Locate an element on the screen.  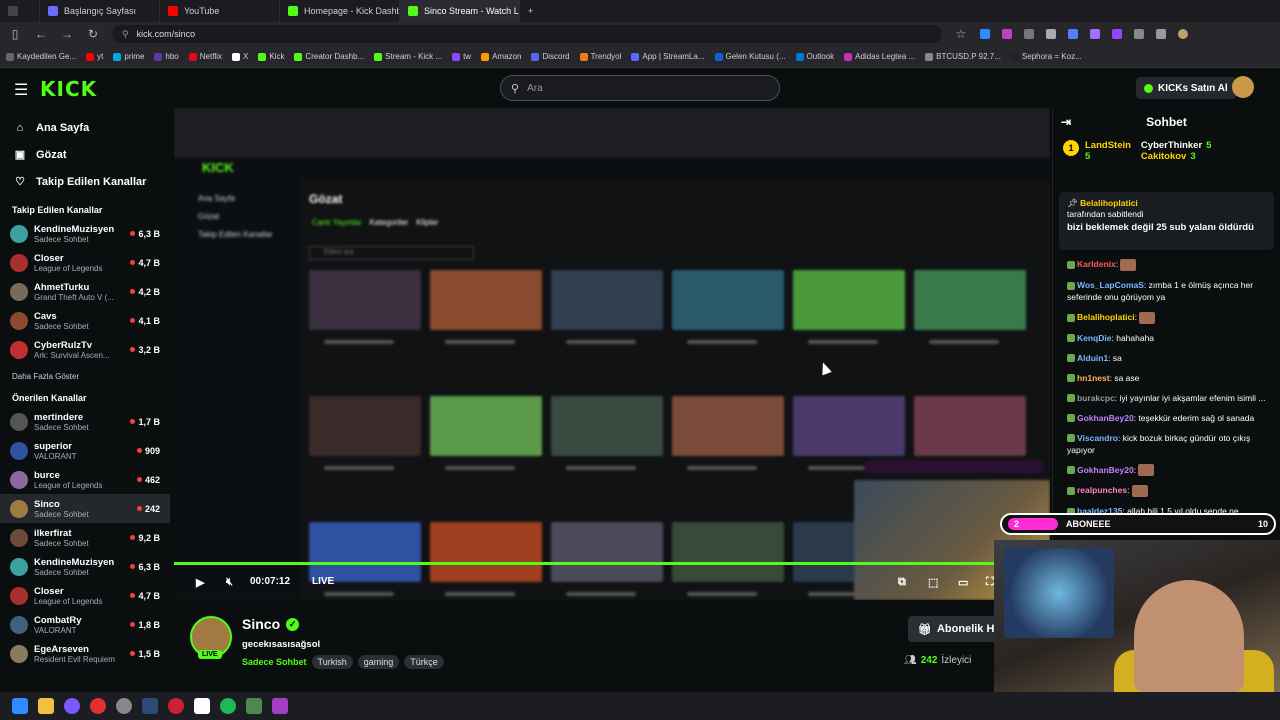
chat-username: Belalihoplatici is located at coordinates (1106, 317).